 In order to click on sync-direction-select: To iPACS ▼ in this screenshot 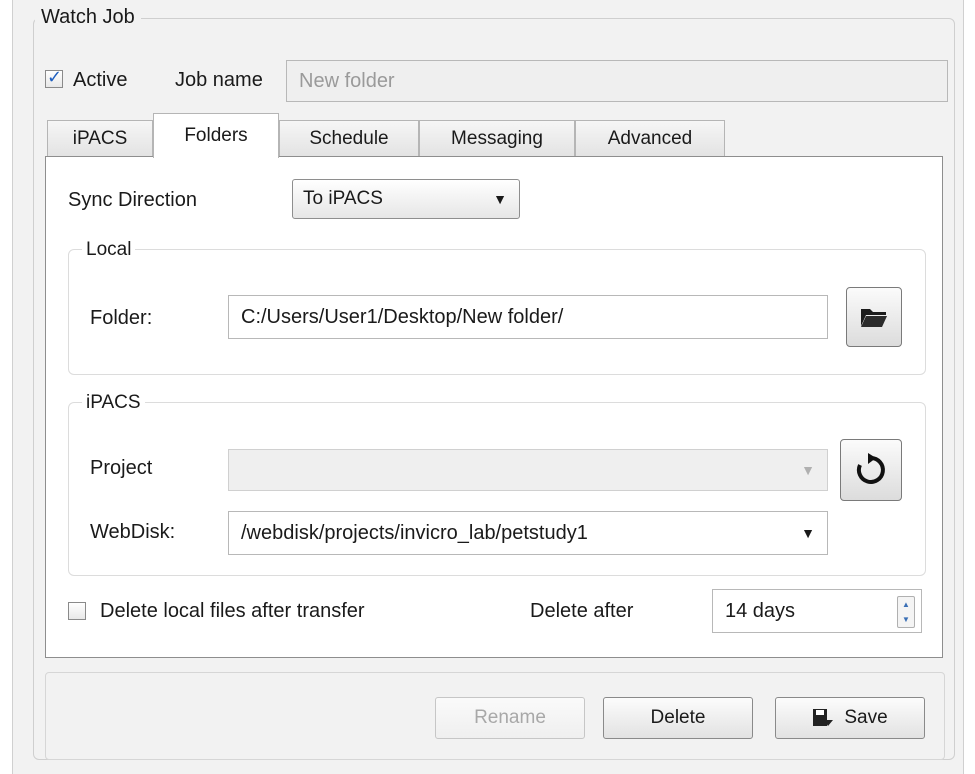, I will do `click(406, 199)`.